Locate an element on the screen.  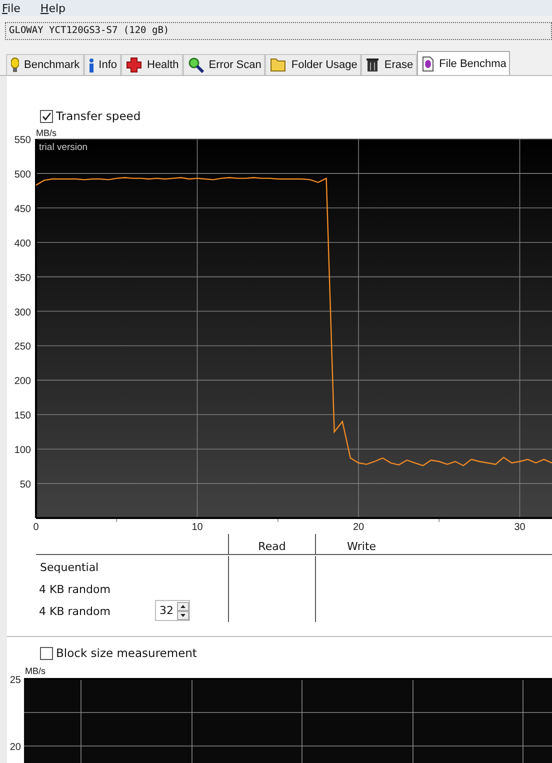
y-tick-label: 400 is located at coordinates (22, 244).